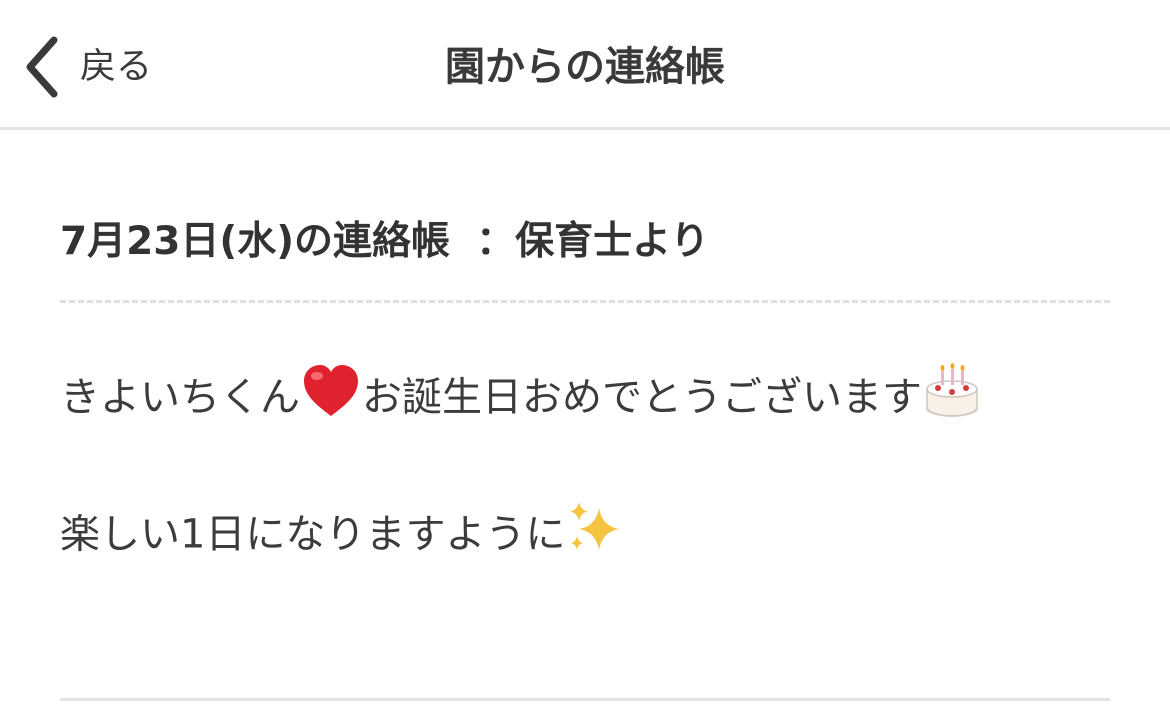 The height and width of the screenshot is (722, 1170). I want to click on dashed-divider, so click(585, 301).